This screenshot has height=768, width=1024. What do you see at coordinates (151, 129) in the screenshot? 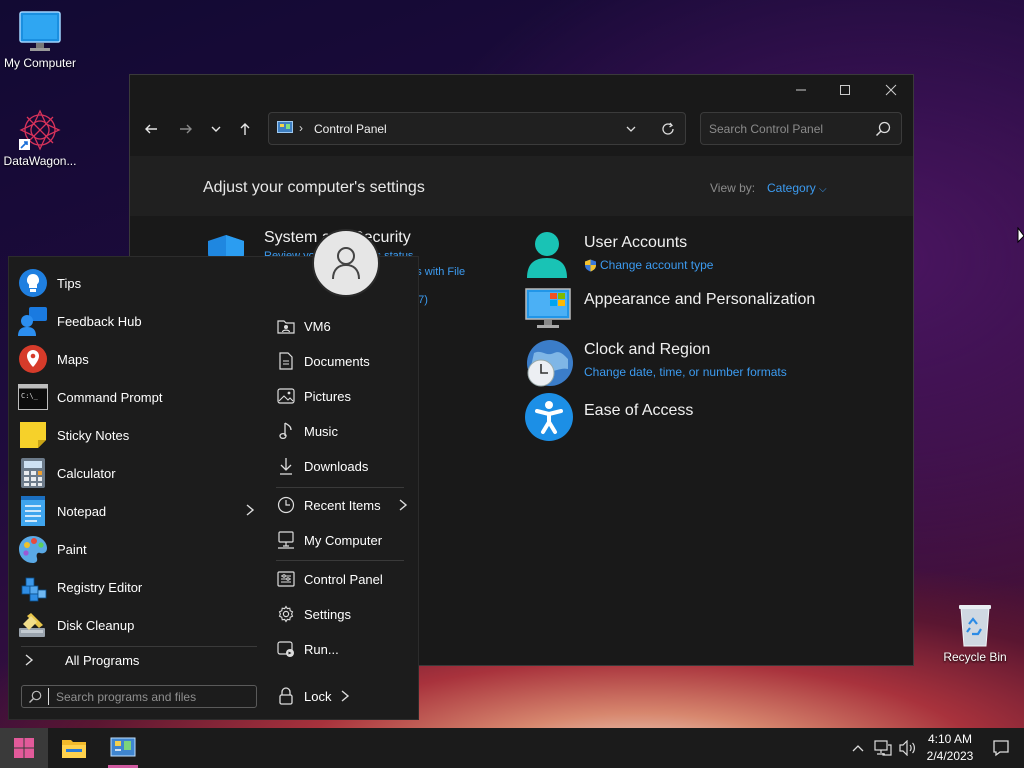
I see `back-button` at bounding box center [151, 129].